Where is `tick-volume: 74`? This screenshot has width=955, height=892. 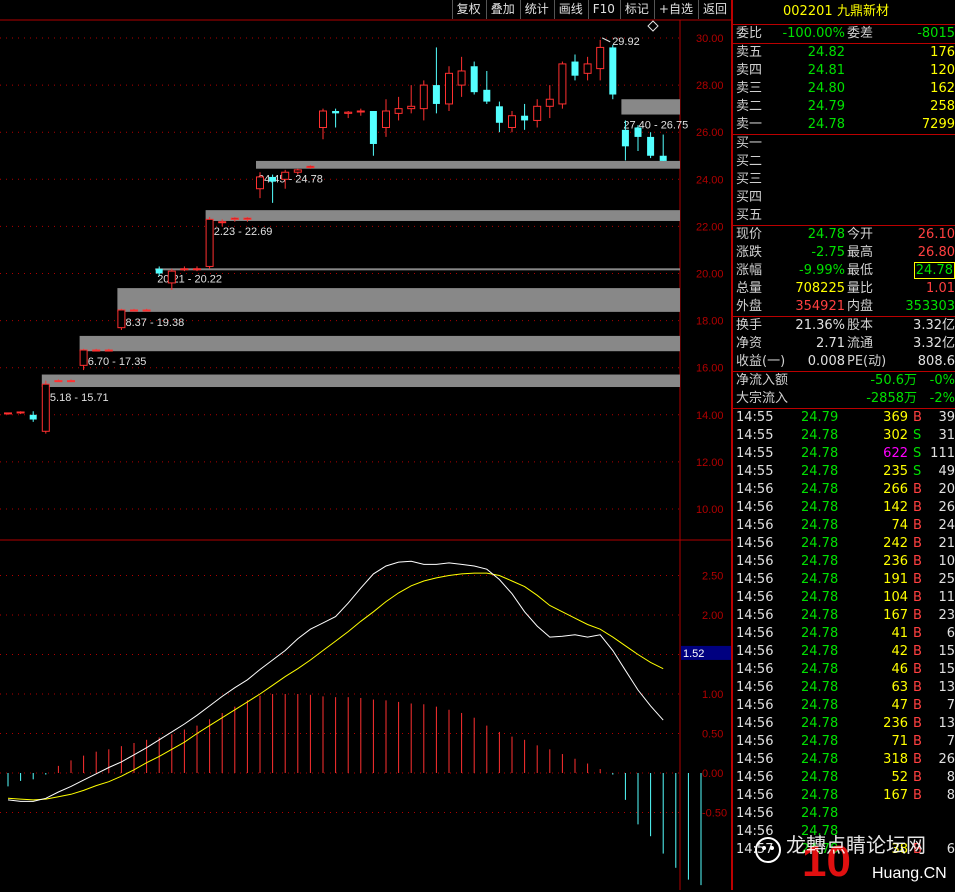
tick-volume: 74 is located at coordinates (899, 525).